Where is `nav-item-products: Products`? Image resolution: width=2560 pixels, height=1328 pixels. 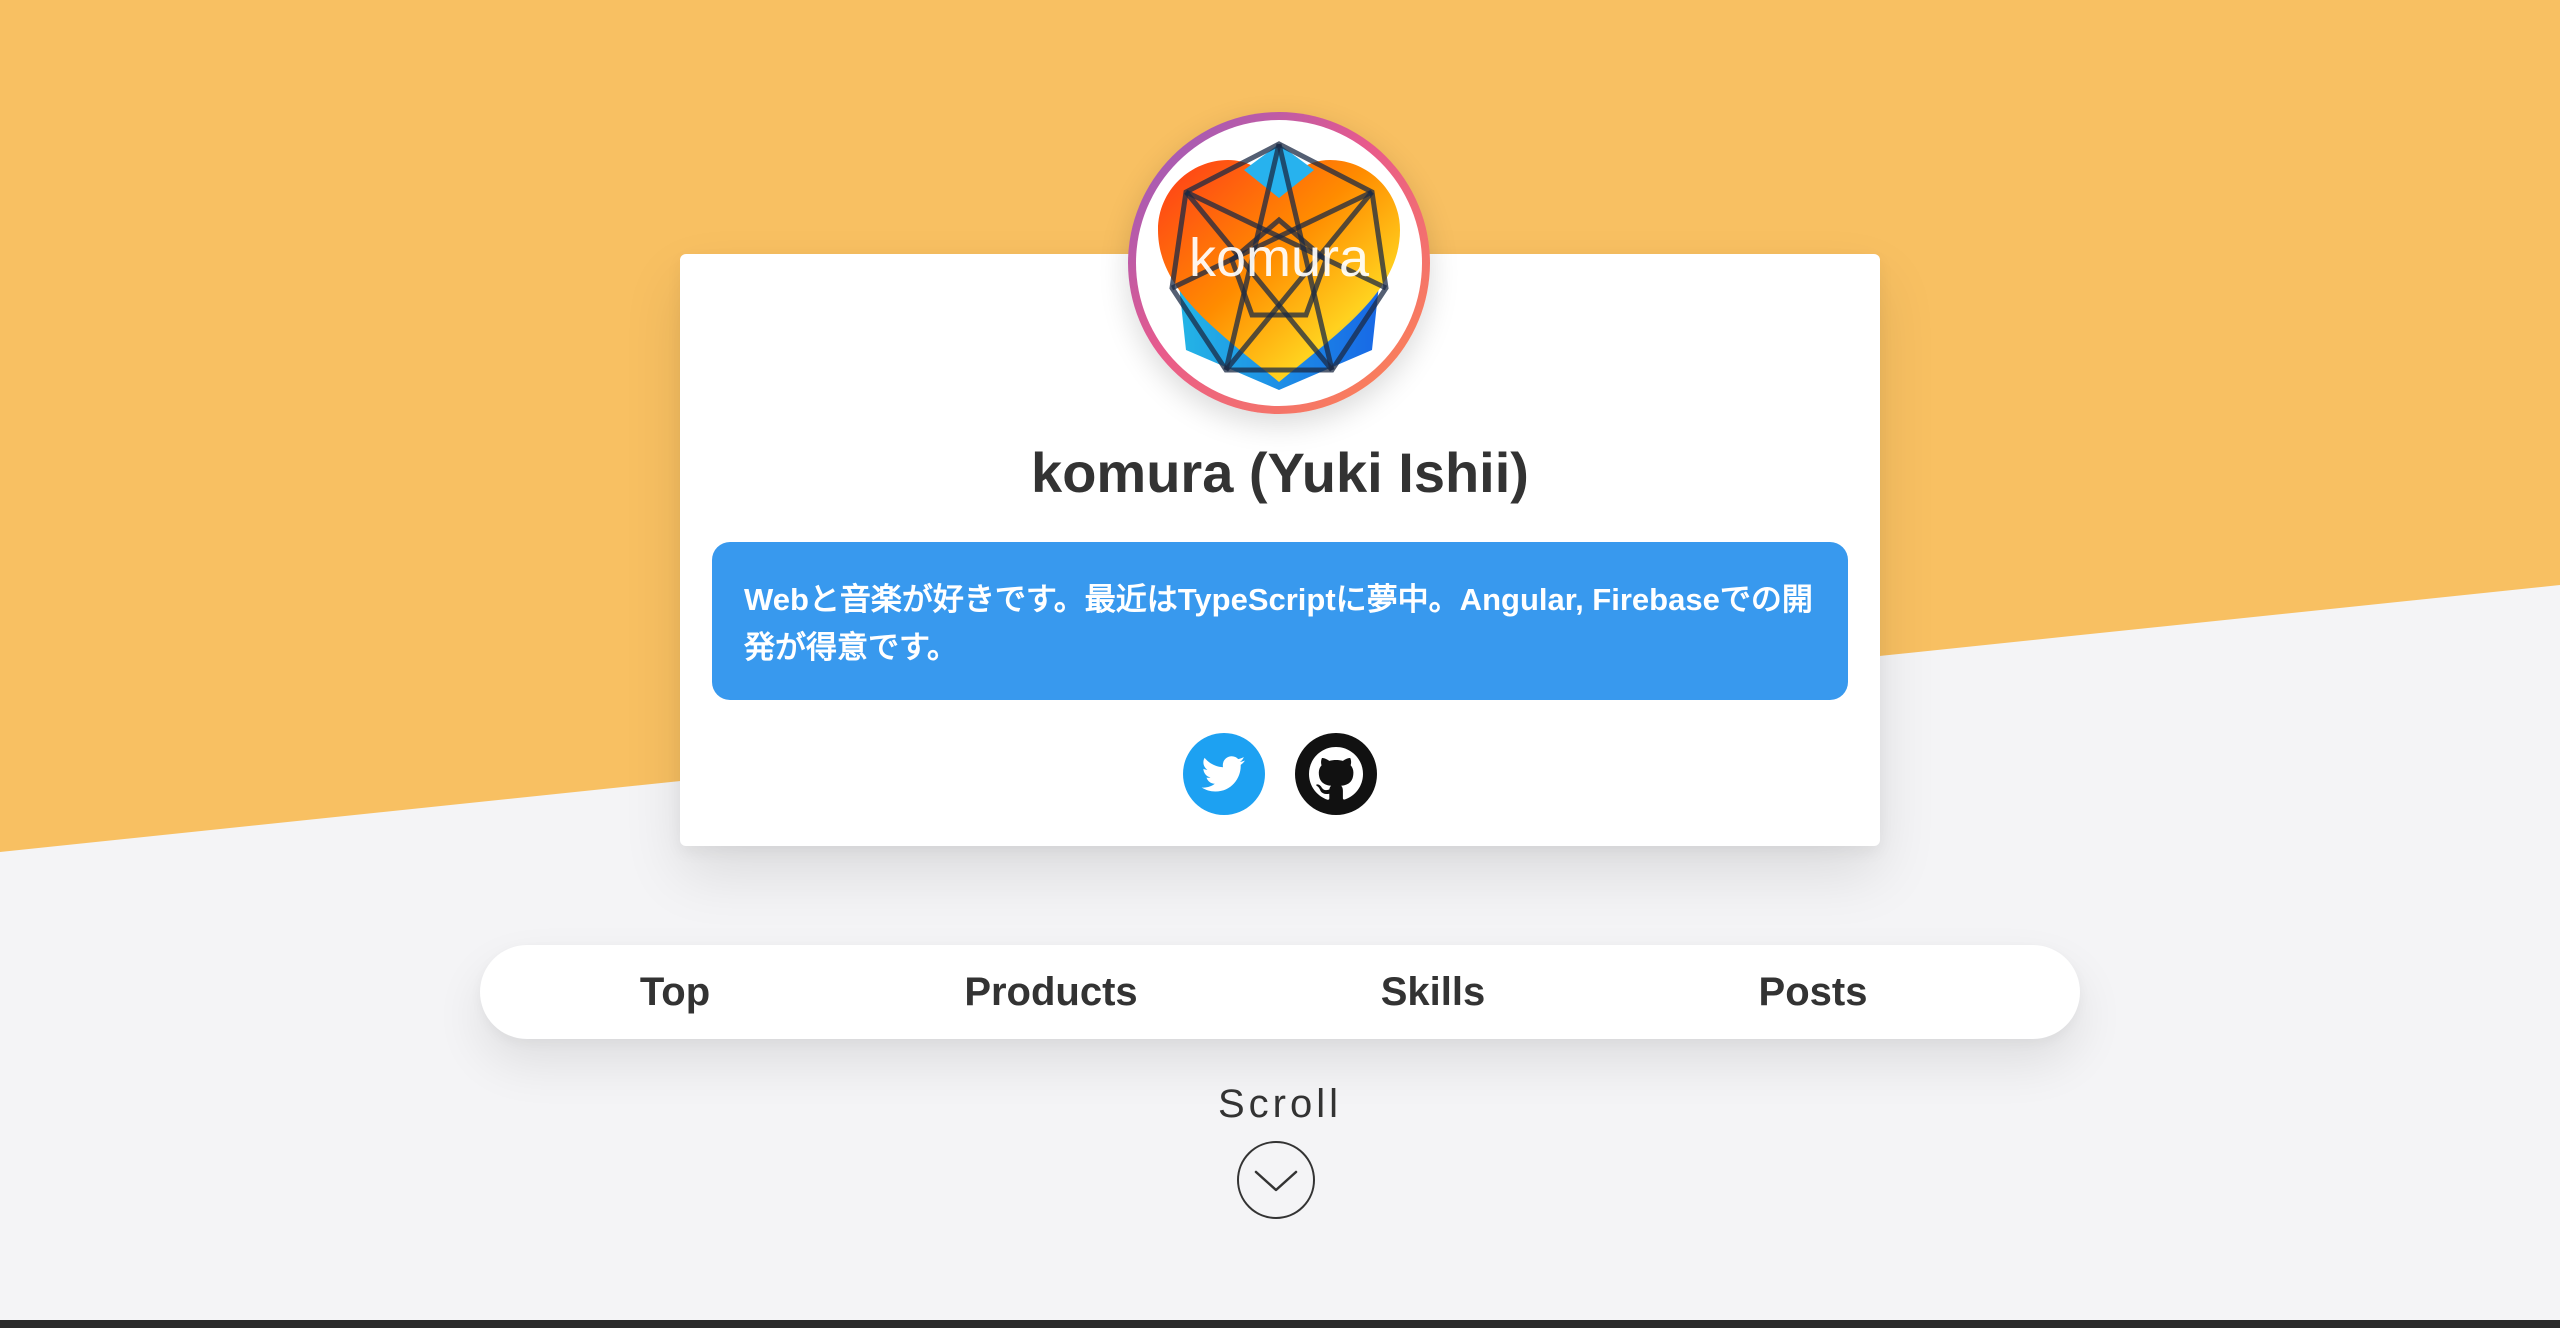 nav-item-products: Products is located at coordinates (1051, 992).